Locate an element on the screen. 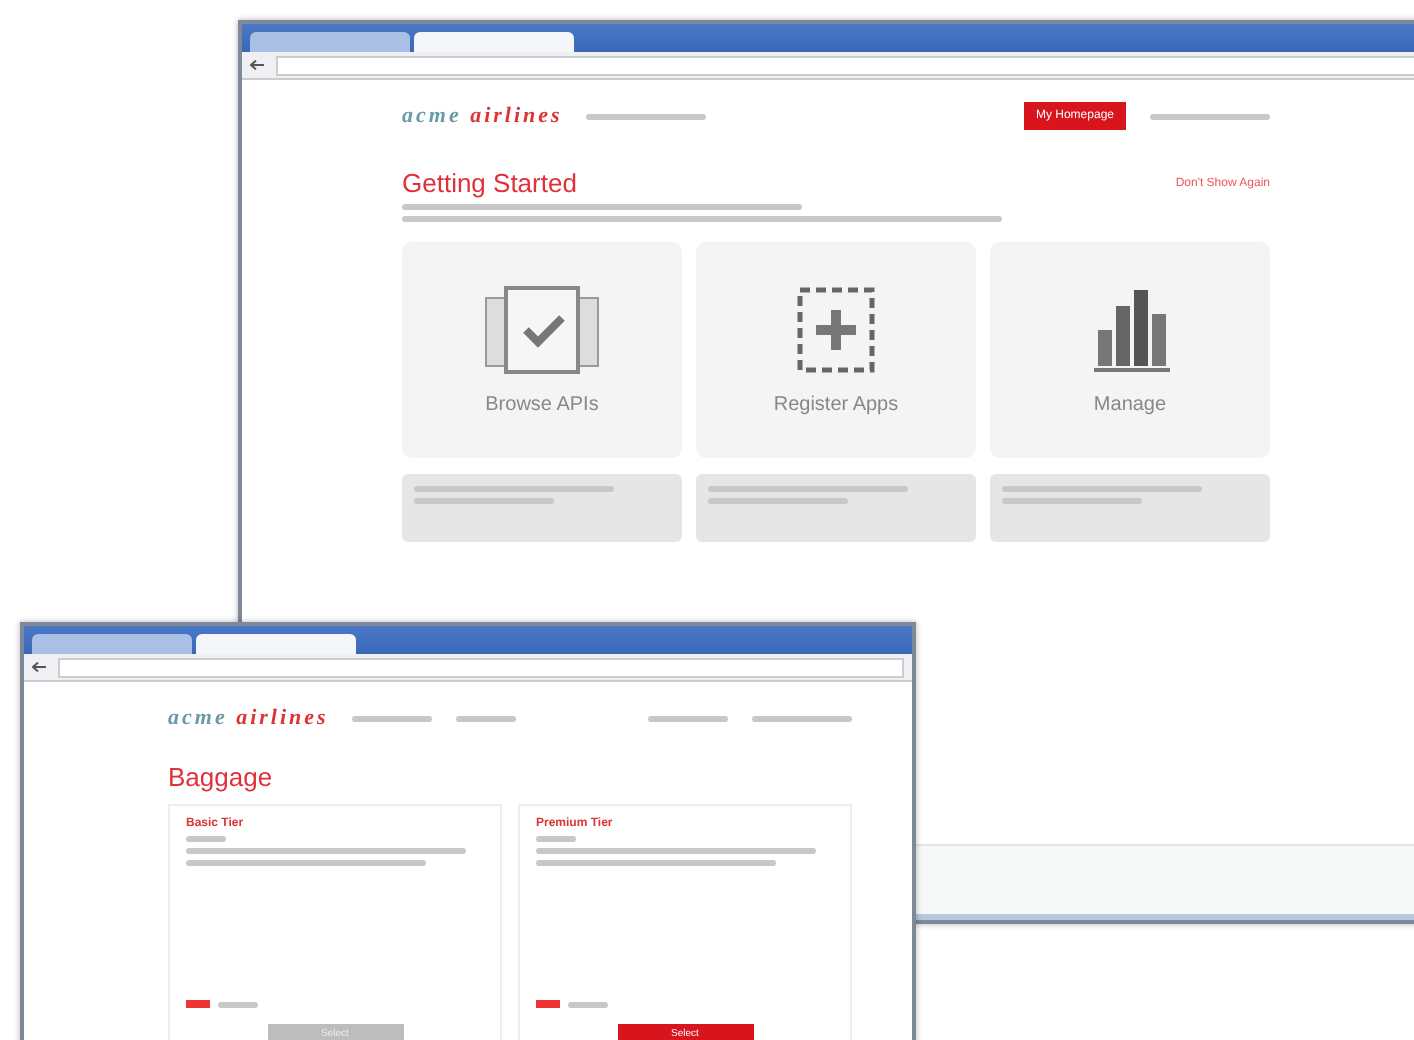  page-title: Baggage is located at coordinates (221, 777).